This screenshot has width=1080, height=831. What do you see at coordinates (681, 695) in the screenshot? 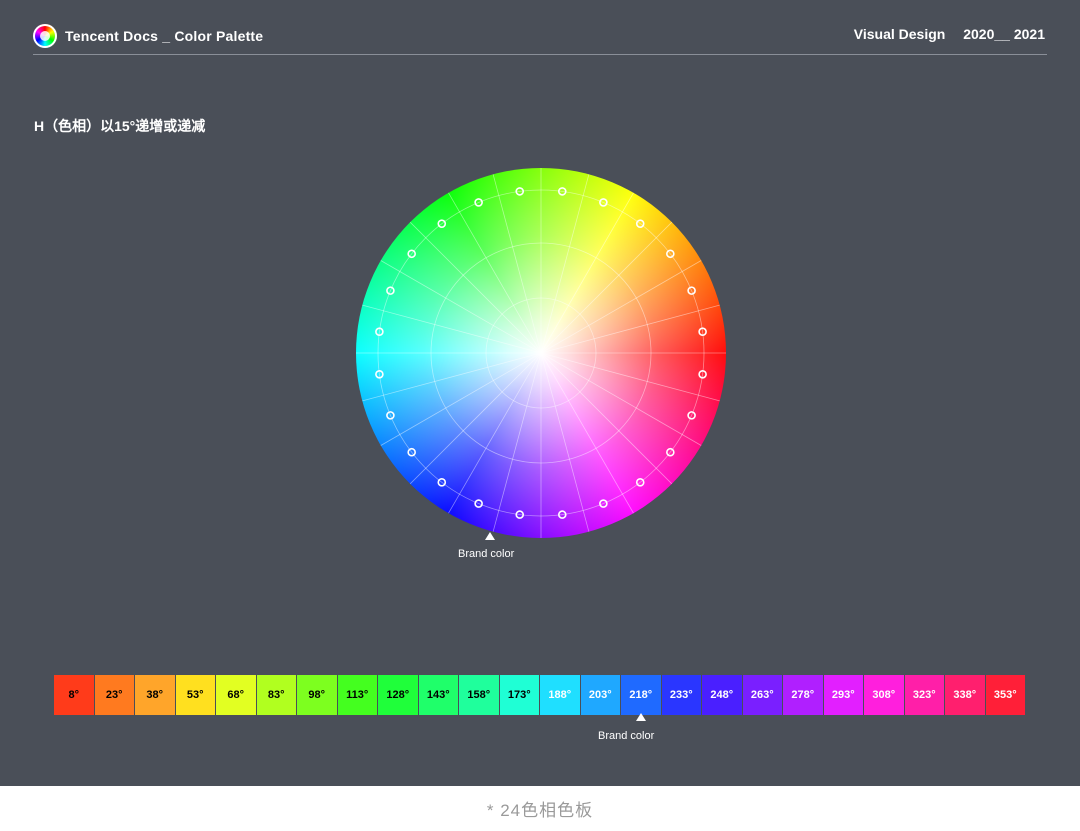
I see `hue-swatch: 233°` at bounding box center [681, 695].